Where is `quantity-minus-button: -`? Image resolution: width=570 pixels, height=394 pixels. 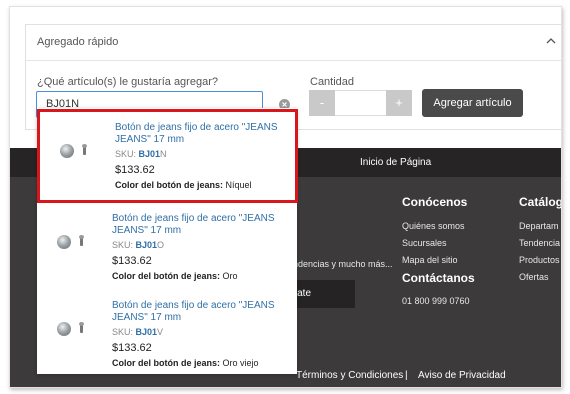 quantity-minus-button: - is located at coordinates (322, 103).